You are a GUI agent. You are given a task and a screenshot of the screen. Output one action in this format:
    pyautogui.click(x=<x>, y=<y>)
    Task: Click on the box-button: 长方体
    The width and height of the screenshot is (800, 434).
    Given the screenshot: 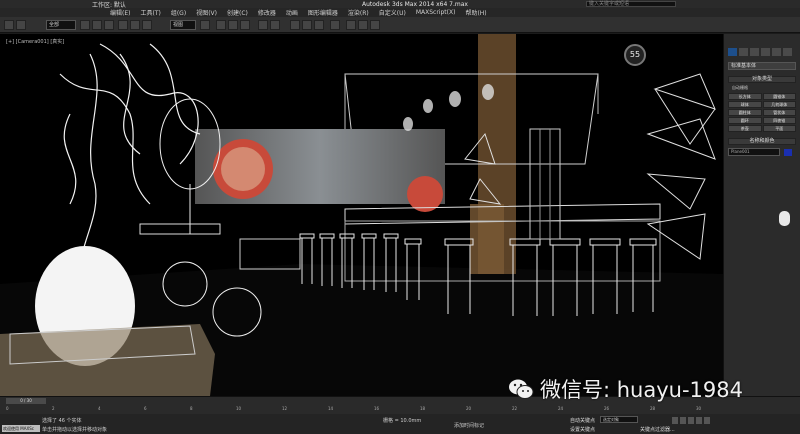 What is the action you would take?
    pyautogui.click(x=745, y=96)
    